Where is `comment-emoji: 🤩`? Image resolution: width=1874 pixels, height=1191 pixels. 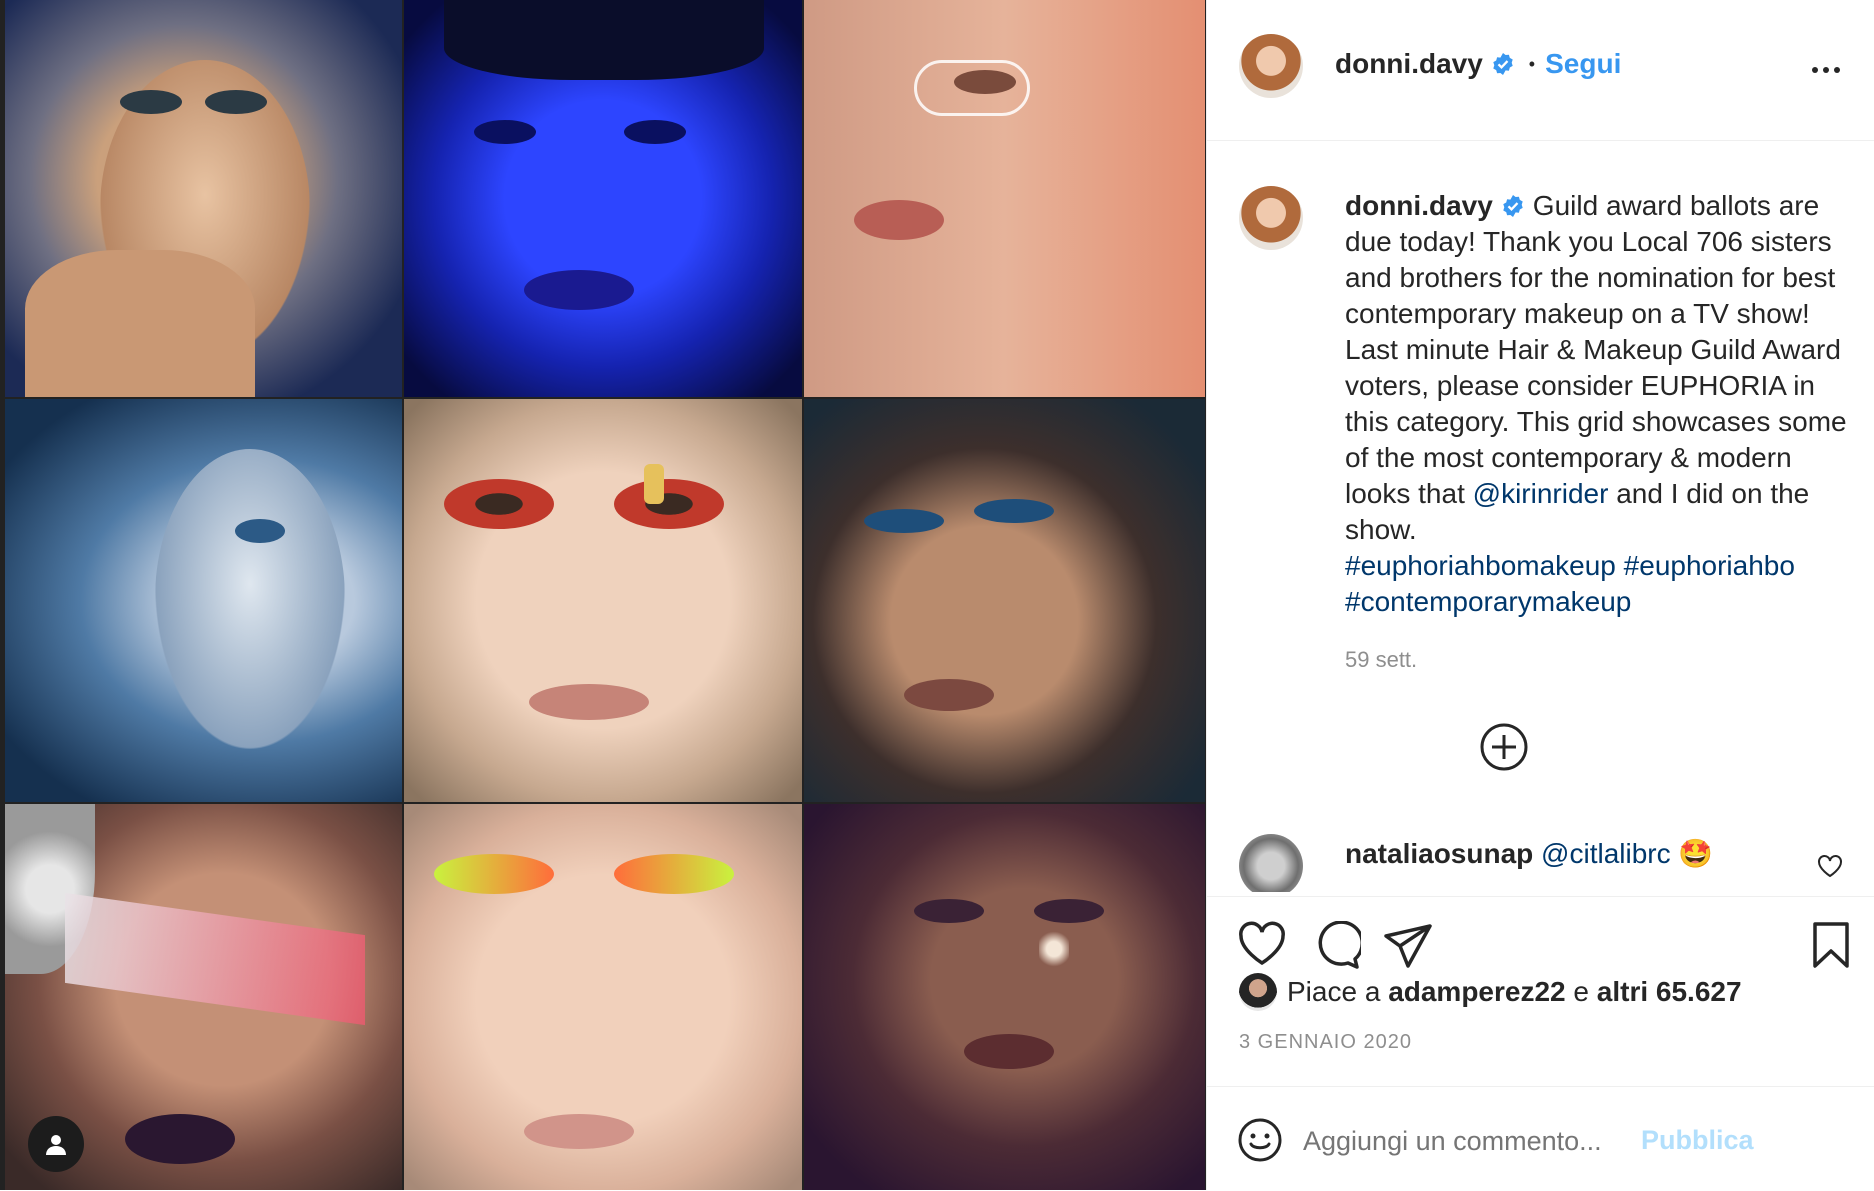
comment-emoji: 🤩 is located at coordinates (1696, 853).